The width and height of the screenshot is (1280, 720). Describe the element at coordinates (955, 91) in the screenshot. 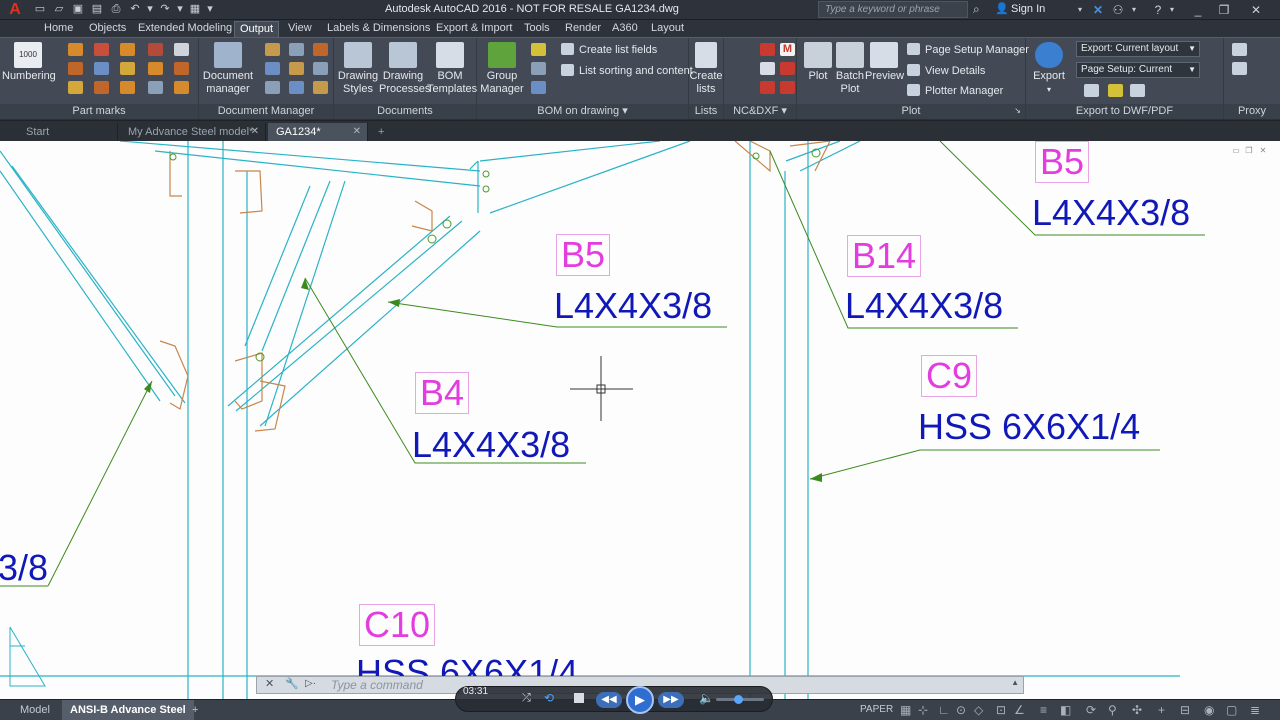

I see `plotter-manager-button: Plotter Manager` at that location.